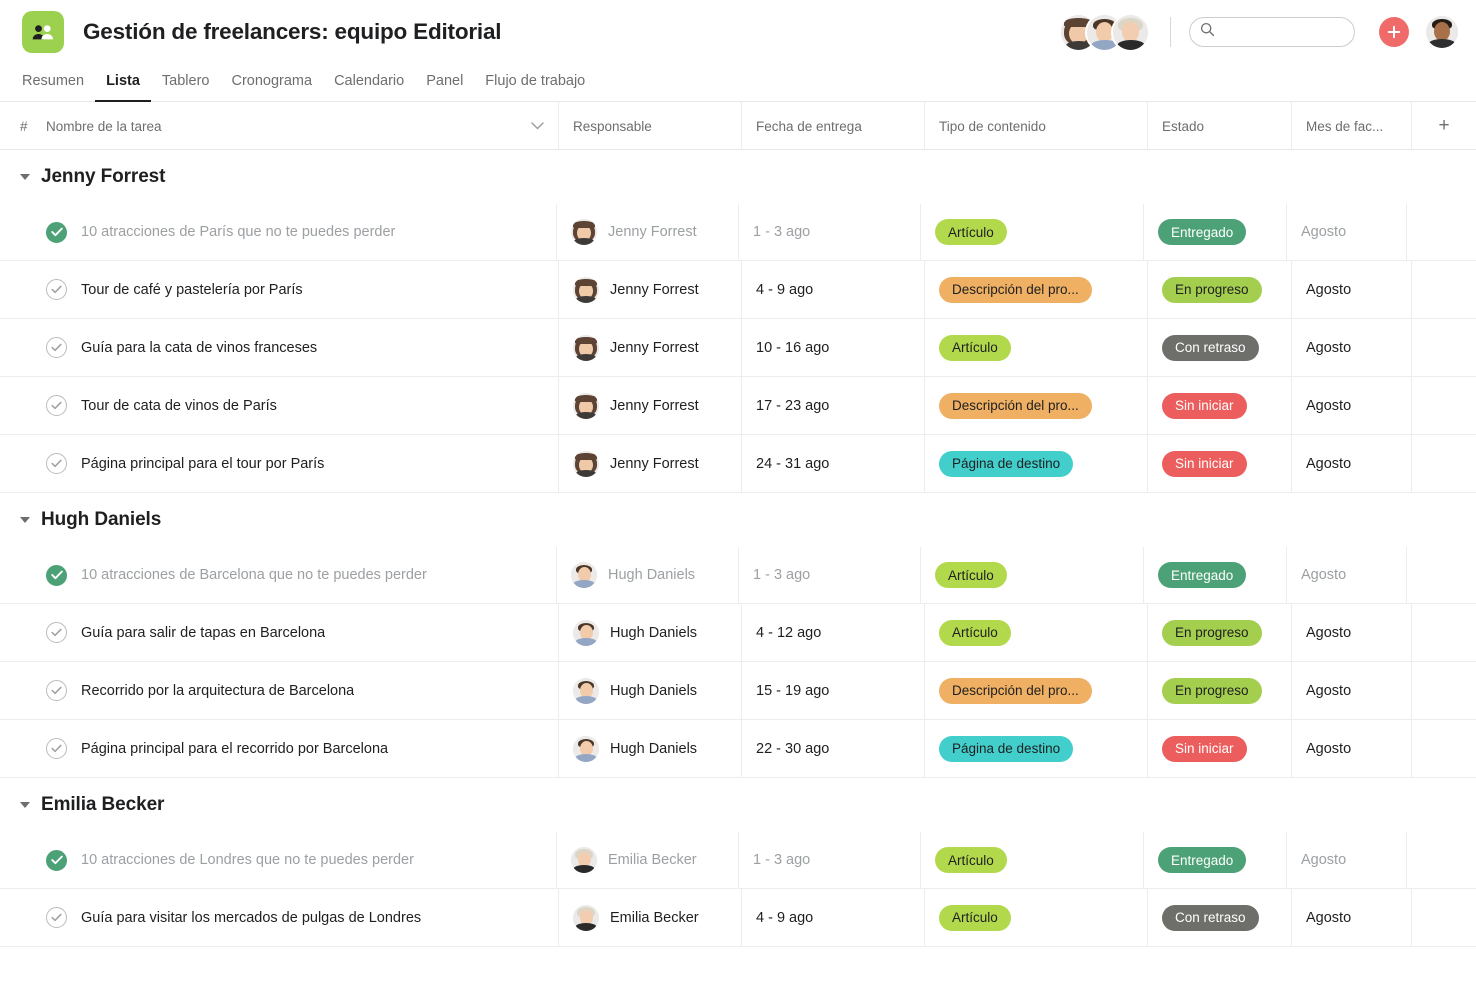 Image resolution: width=1476 pixels, height=984 pixels. I want to click on column-header-content-type: Tipo de contenido, so click(1036, 126).